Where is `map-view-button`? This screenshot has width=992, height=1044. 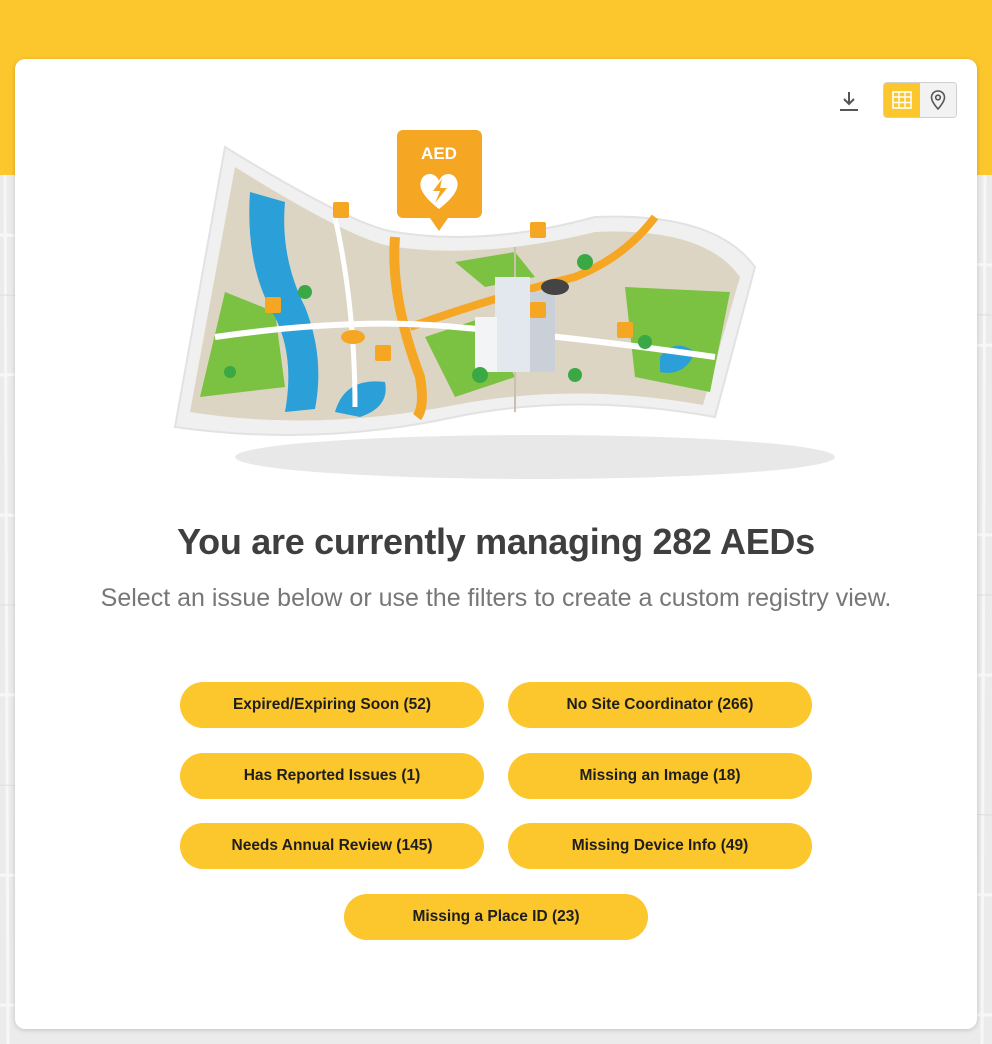
map-view-button is located at coordinates (938, 100).